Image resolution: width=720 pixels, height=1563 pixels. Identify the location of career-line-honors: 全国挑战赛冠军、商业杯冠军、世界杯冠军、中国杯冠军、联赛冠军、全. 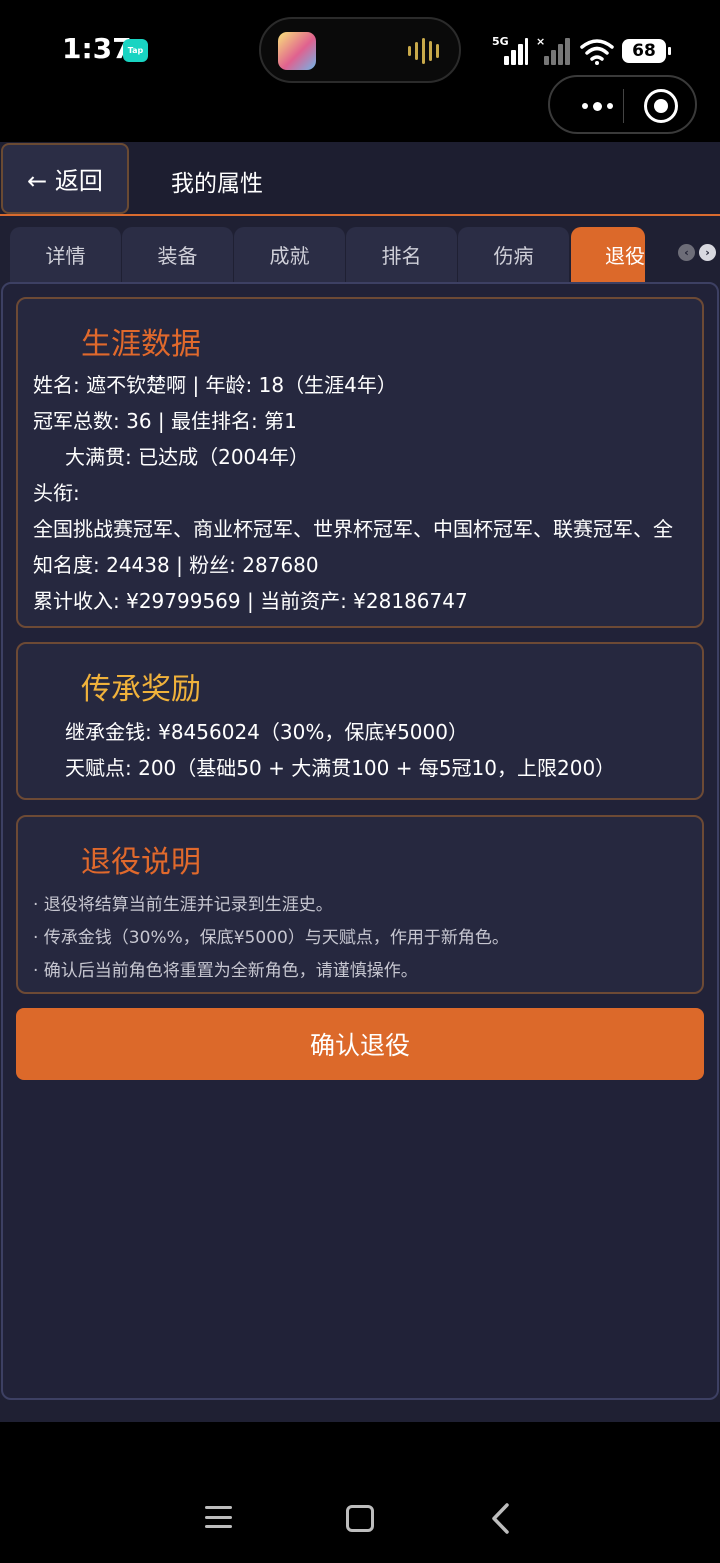
(353, 529).